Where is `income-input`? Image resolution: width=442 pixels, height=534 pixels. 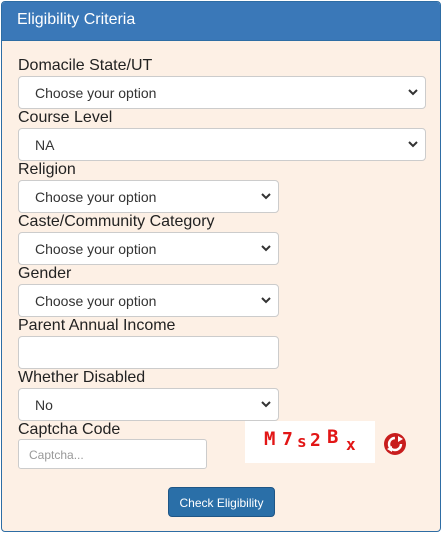
income-input is located at coordinates (148, 352).